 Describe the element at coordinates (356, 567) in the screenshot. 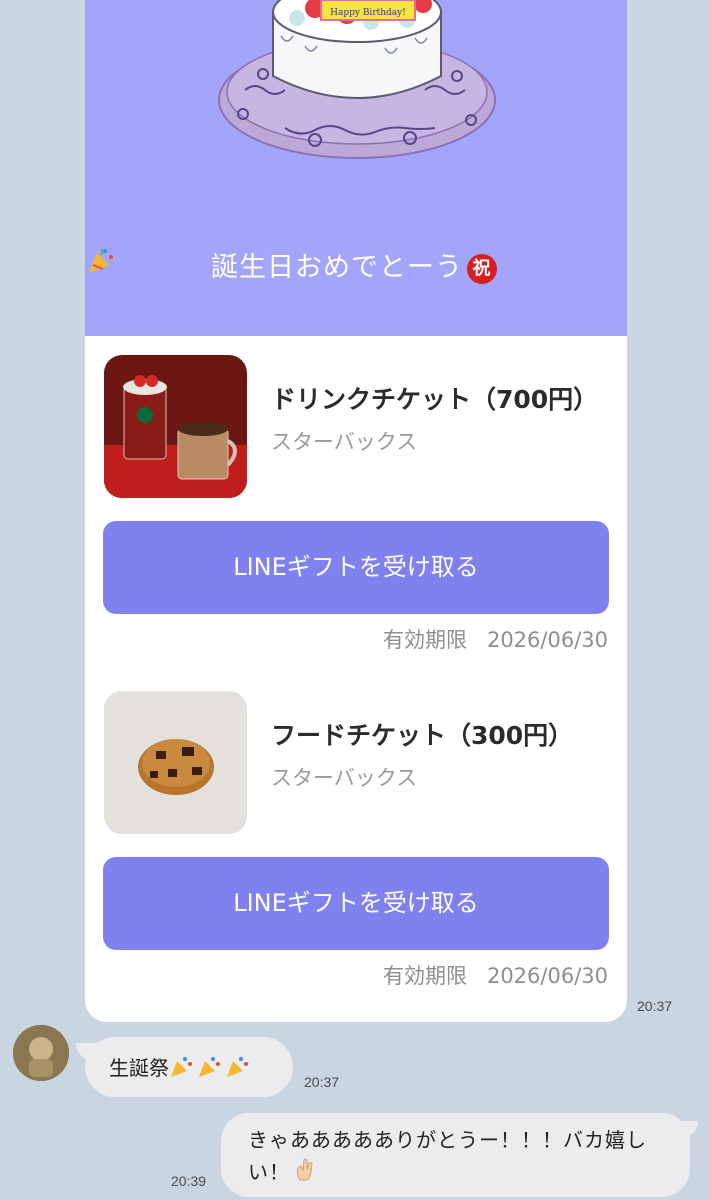

I see `receive-gift-button-drink: LINEギフトを受け取る` at that location.